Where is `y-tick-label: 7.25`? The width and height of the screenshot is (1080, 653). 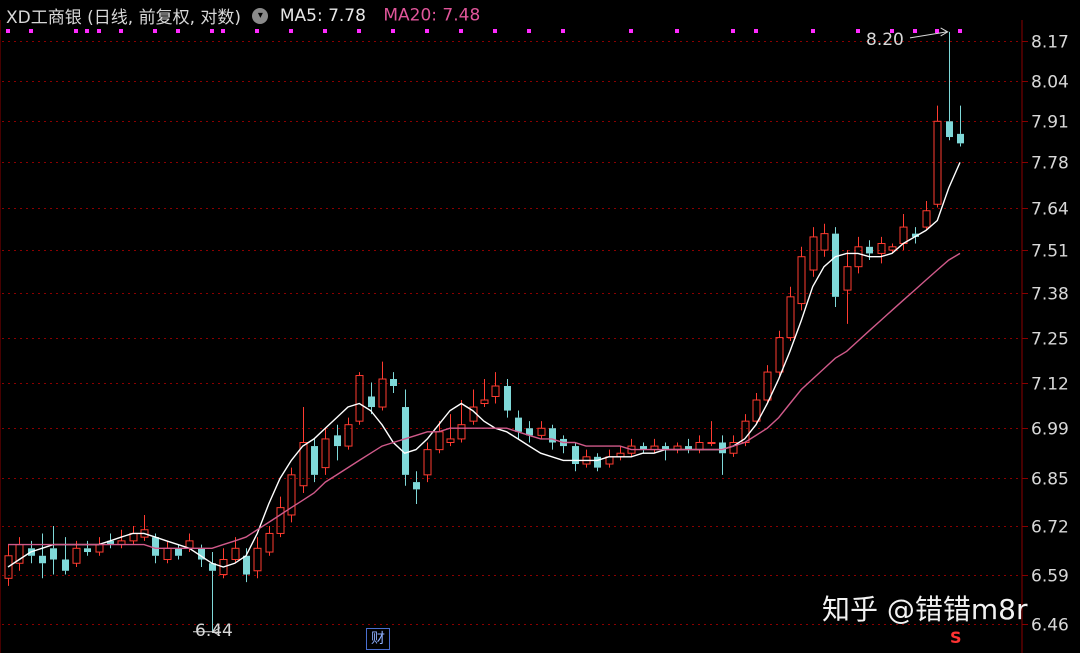
y-tick-label: 7.25 is located at coordinates (1050, 340).